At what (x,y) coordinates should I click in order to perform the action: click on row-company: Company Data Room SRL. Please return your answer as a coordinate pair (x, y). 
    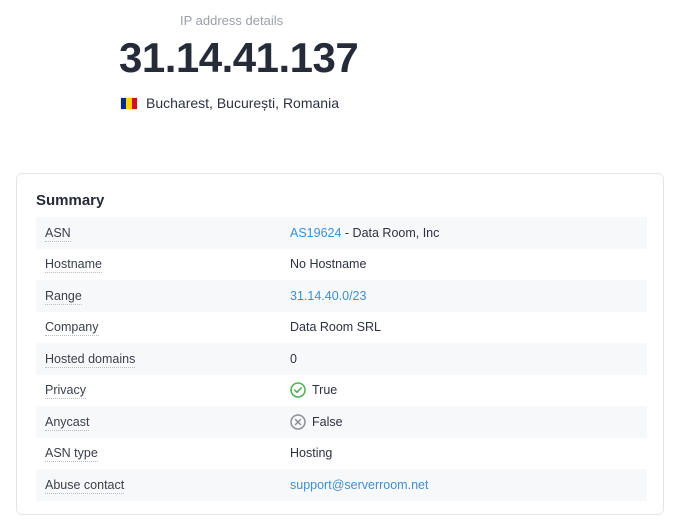
    Looking at the image, I should click on (341, 328).